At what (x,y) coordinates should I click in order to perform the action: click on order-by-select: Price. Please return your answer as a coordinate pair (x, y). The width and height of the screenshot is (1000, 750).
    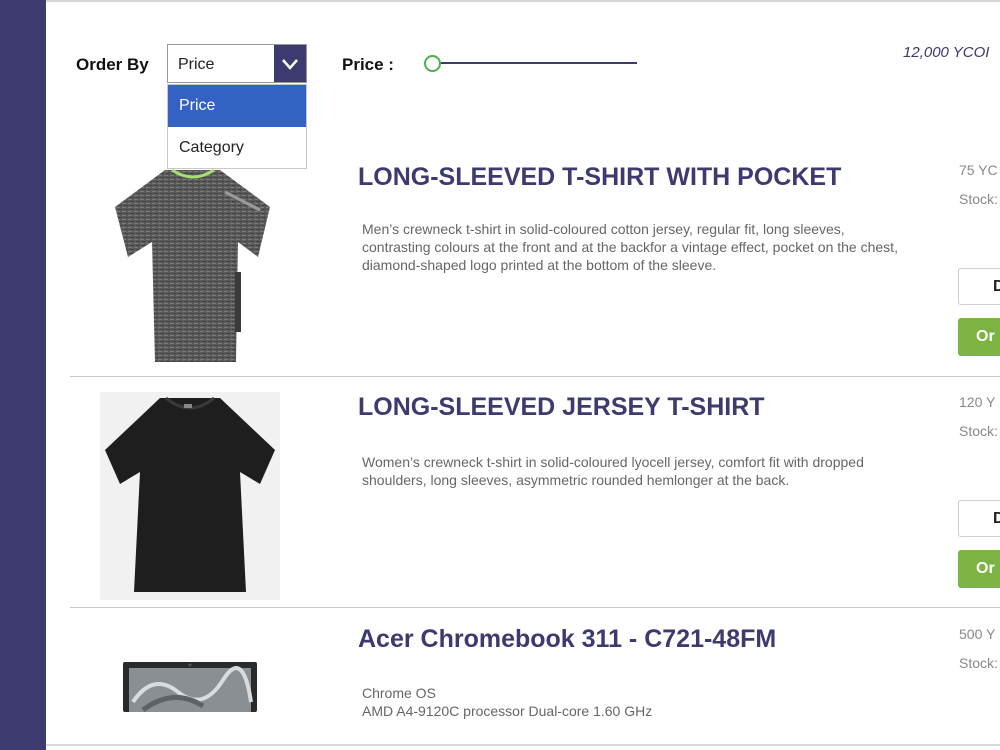
    Looking at the image, I should click on (237, 63).